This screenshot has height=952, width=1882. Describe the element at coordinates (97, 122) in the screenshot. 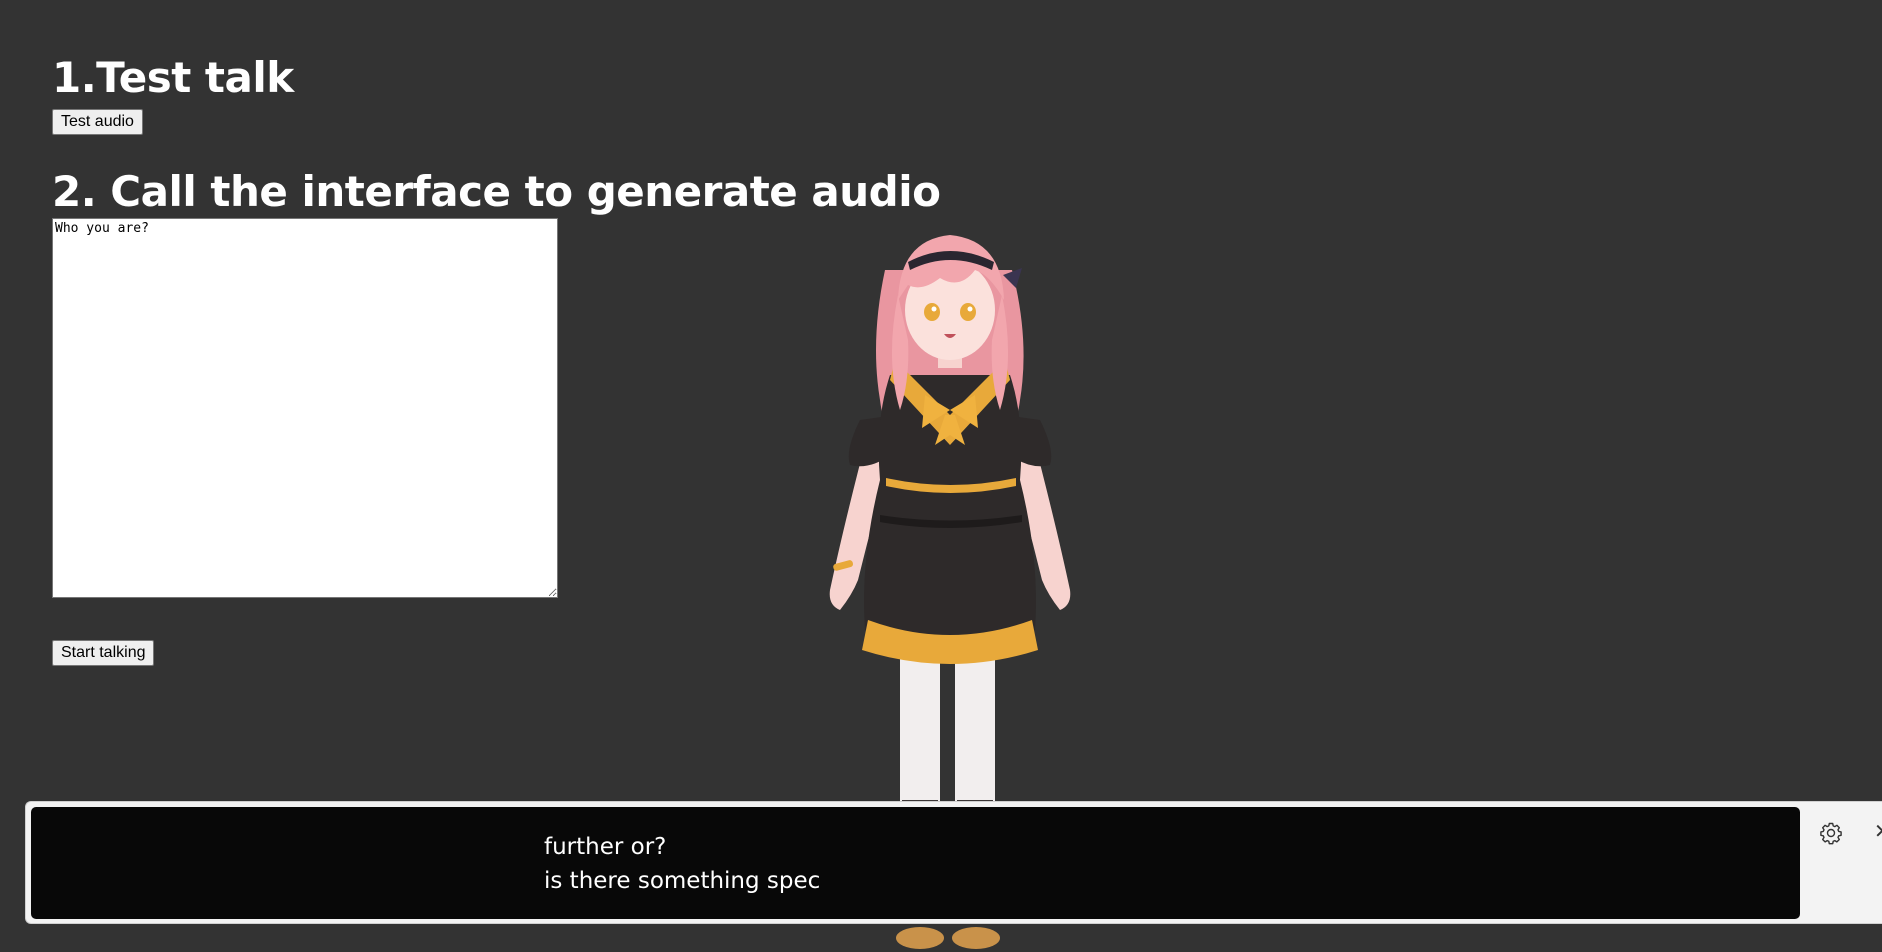

I see `test-audio-button: Test audio` at that location.